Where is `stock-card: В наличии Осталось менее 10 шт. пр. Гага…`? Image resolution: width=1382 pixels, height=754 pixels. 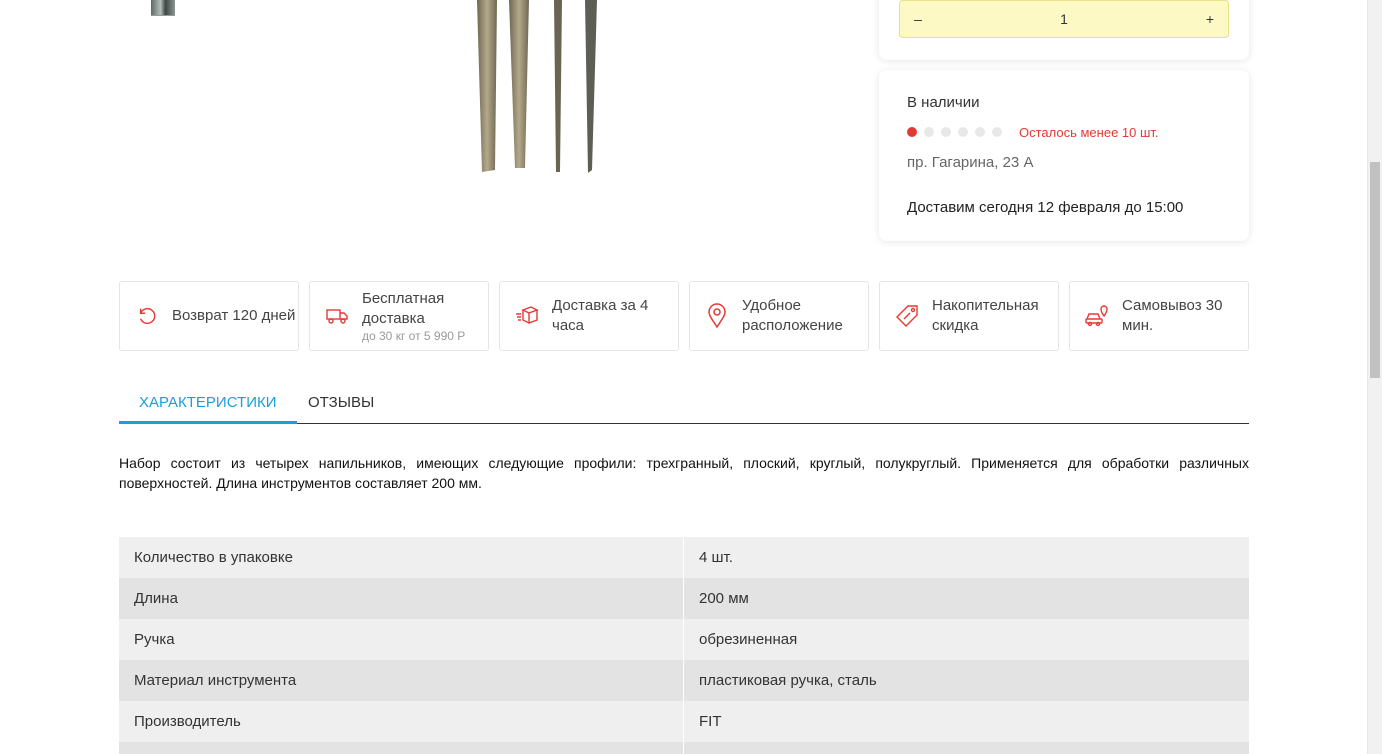
stock-card: В наличии Осталось менее 10 шт. пр. Гага… is located at coordinates (1064, 155).